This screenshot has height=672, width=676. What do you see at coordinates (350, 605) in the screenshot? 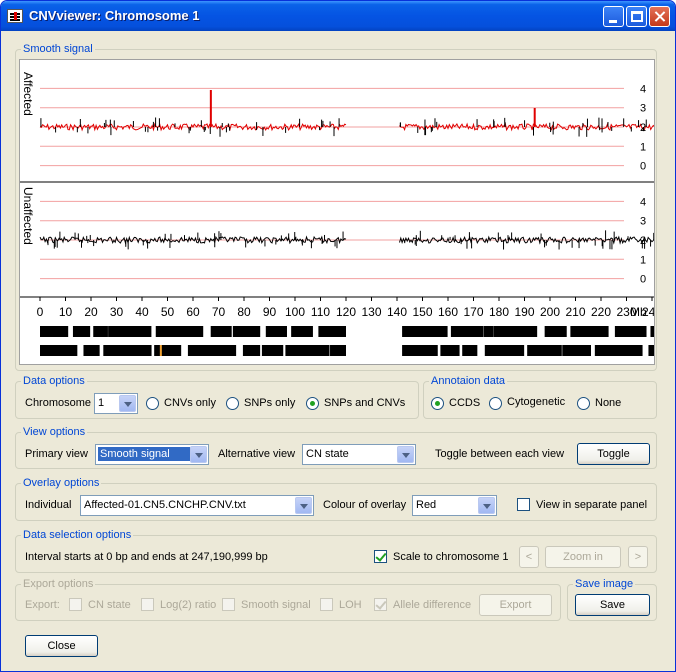
I see `export-loh-label: LOH` at bounding box center [350, 605].